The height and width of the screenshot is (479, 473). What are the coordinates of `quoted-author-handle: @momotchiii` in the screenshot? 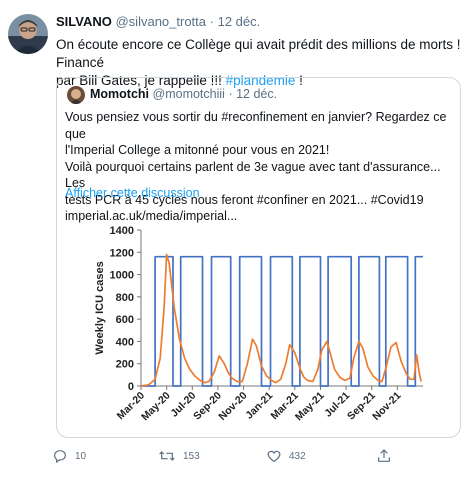 It's located at (189, 94).